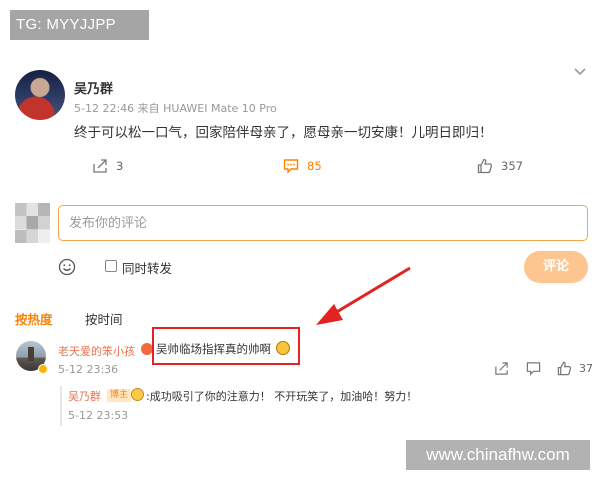 This screenshot has height=480, width=600. Describe the element at coordinates (32, 223) in the screenshot. I see `current-user-avatar` at that location.